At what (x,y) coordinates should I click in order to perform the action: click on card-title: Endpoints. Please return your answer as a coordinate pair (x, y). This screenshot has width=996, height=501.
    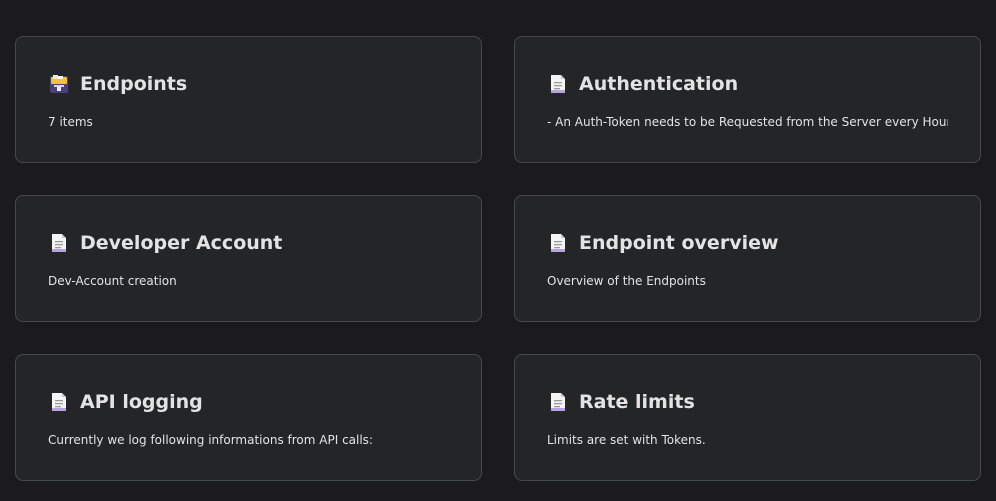
    Looking at the image, I should click on (134, 84).